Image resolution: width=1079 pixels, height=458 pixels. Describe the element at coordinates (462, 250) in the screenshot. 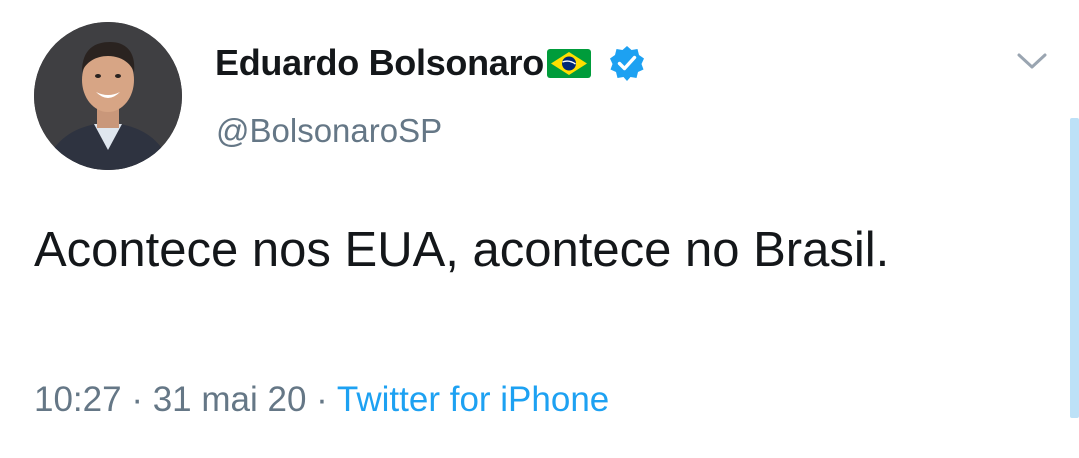

I see `tweet-text: Acontece nos EUA, acontece no Brasil.` at that location.